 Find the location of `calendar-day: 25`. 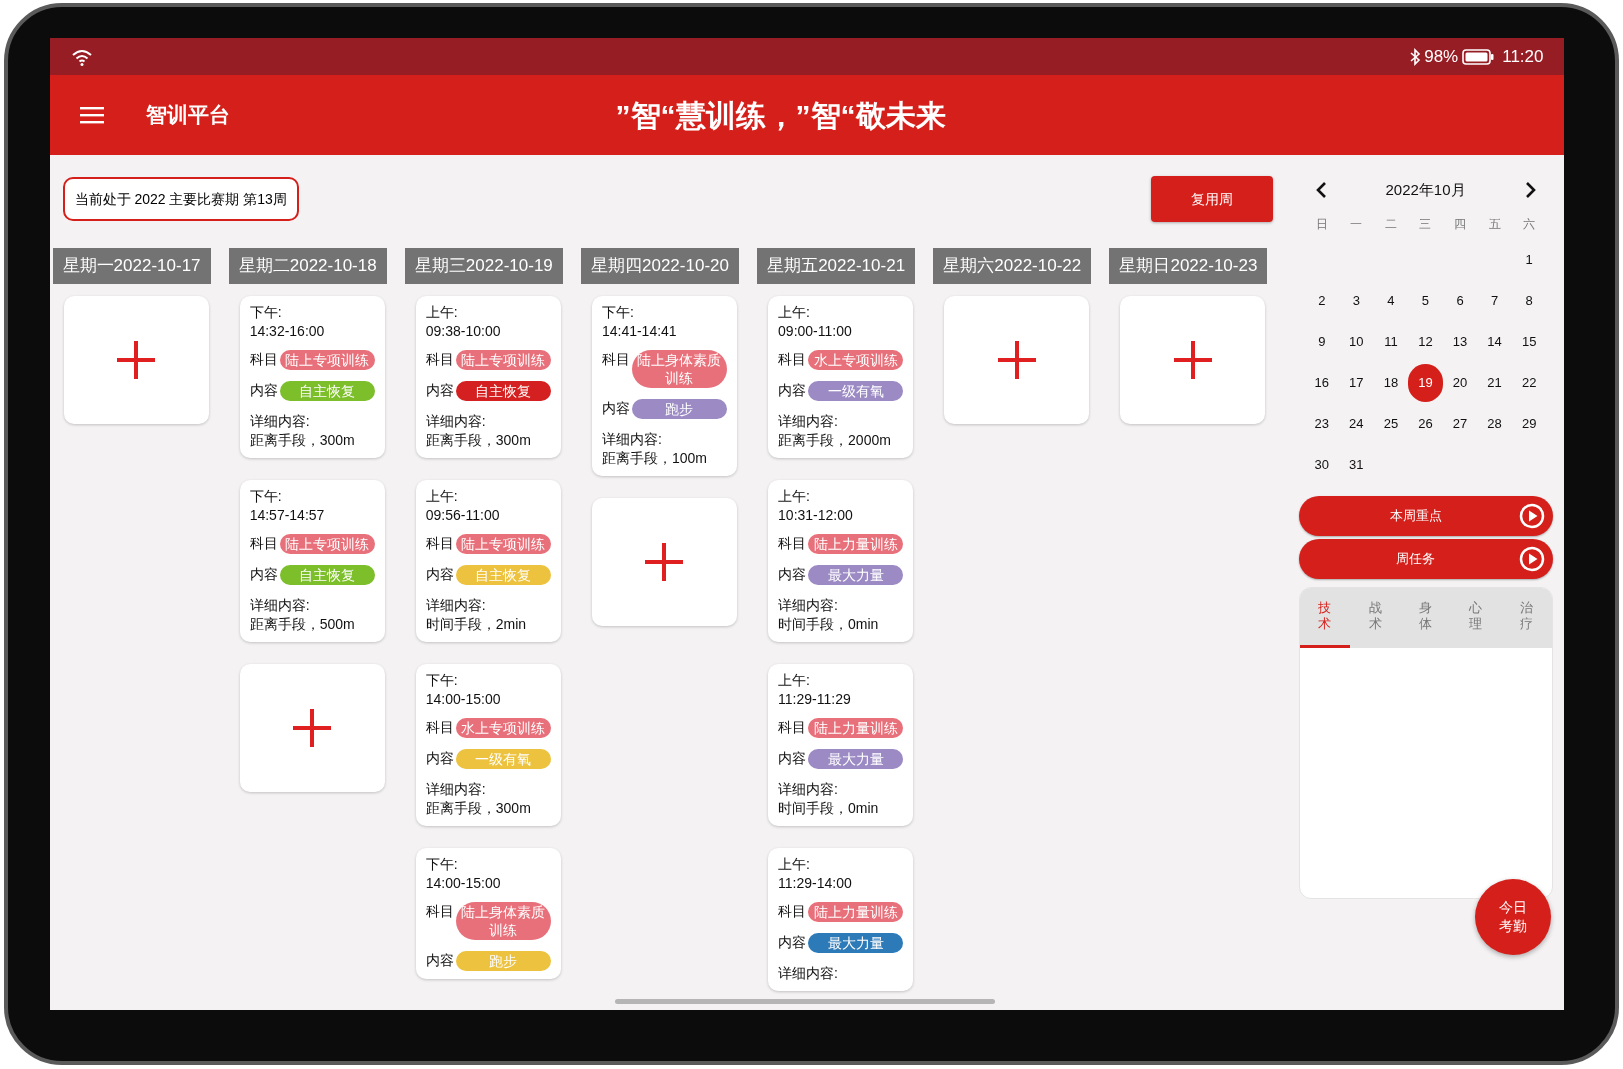

calendar-day: 25 is located at coordinates (1391, 424).